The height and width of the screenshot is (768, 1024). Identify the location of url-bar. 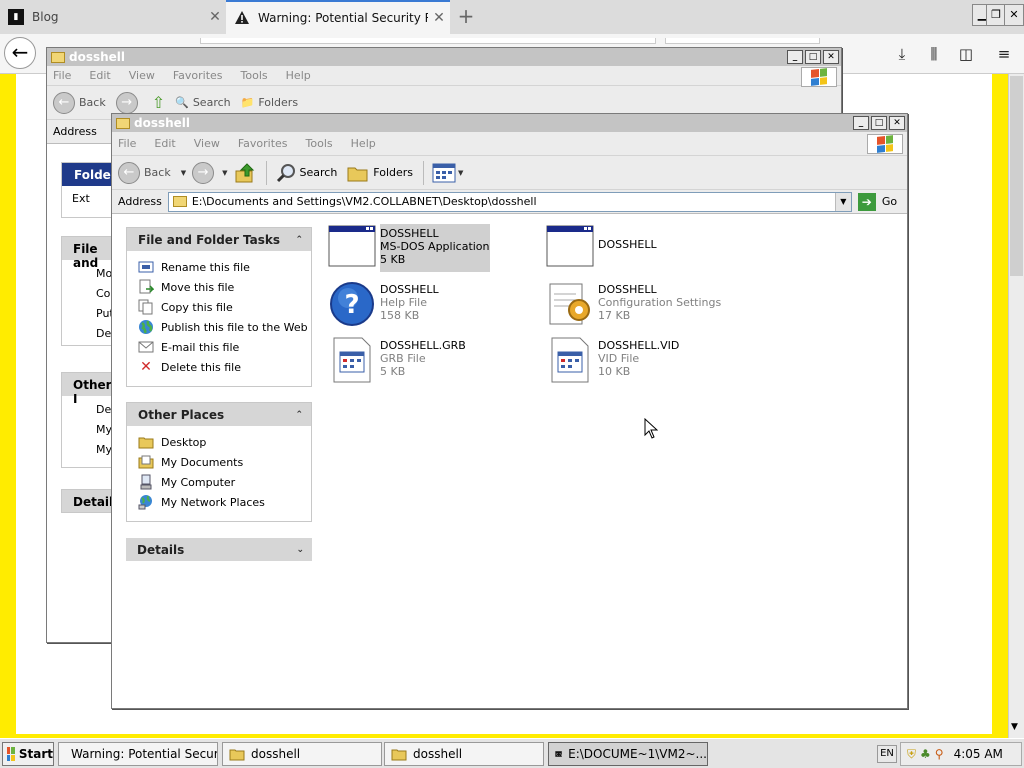
(428, 41).